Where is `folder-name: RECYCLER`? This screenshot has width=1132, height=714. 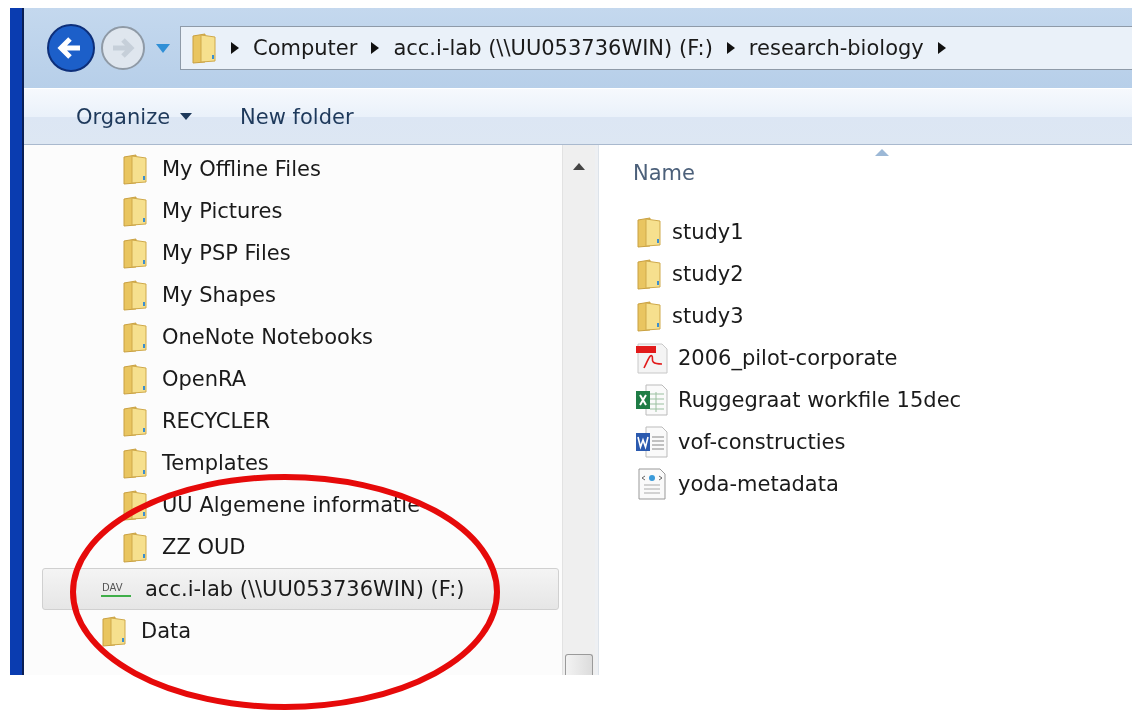 folder-name: RECYCLER is located at coordinates (216, 421).